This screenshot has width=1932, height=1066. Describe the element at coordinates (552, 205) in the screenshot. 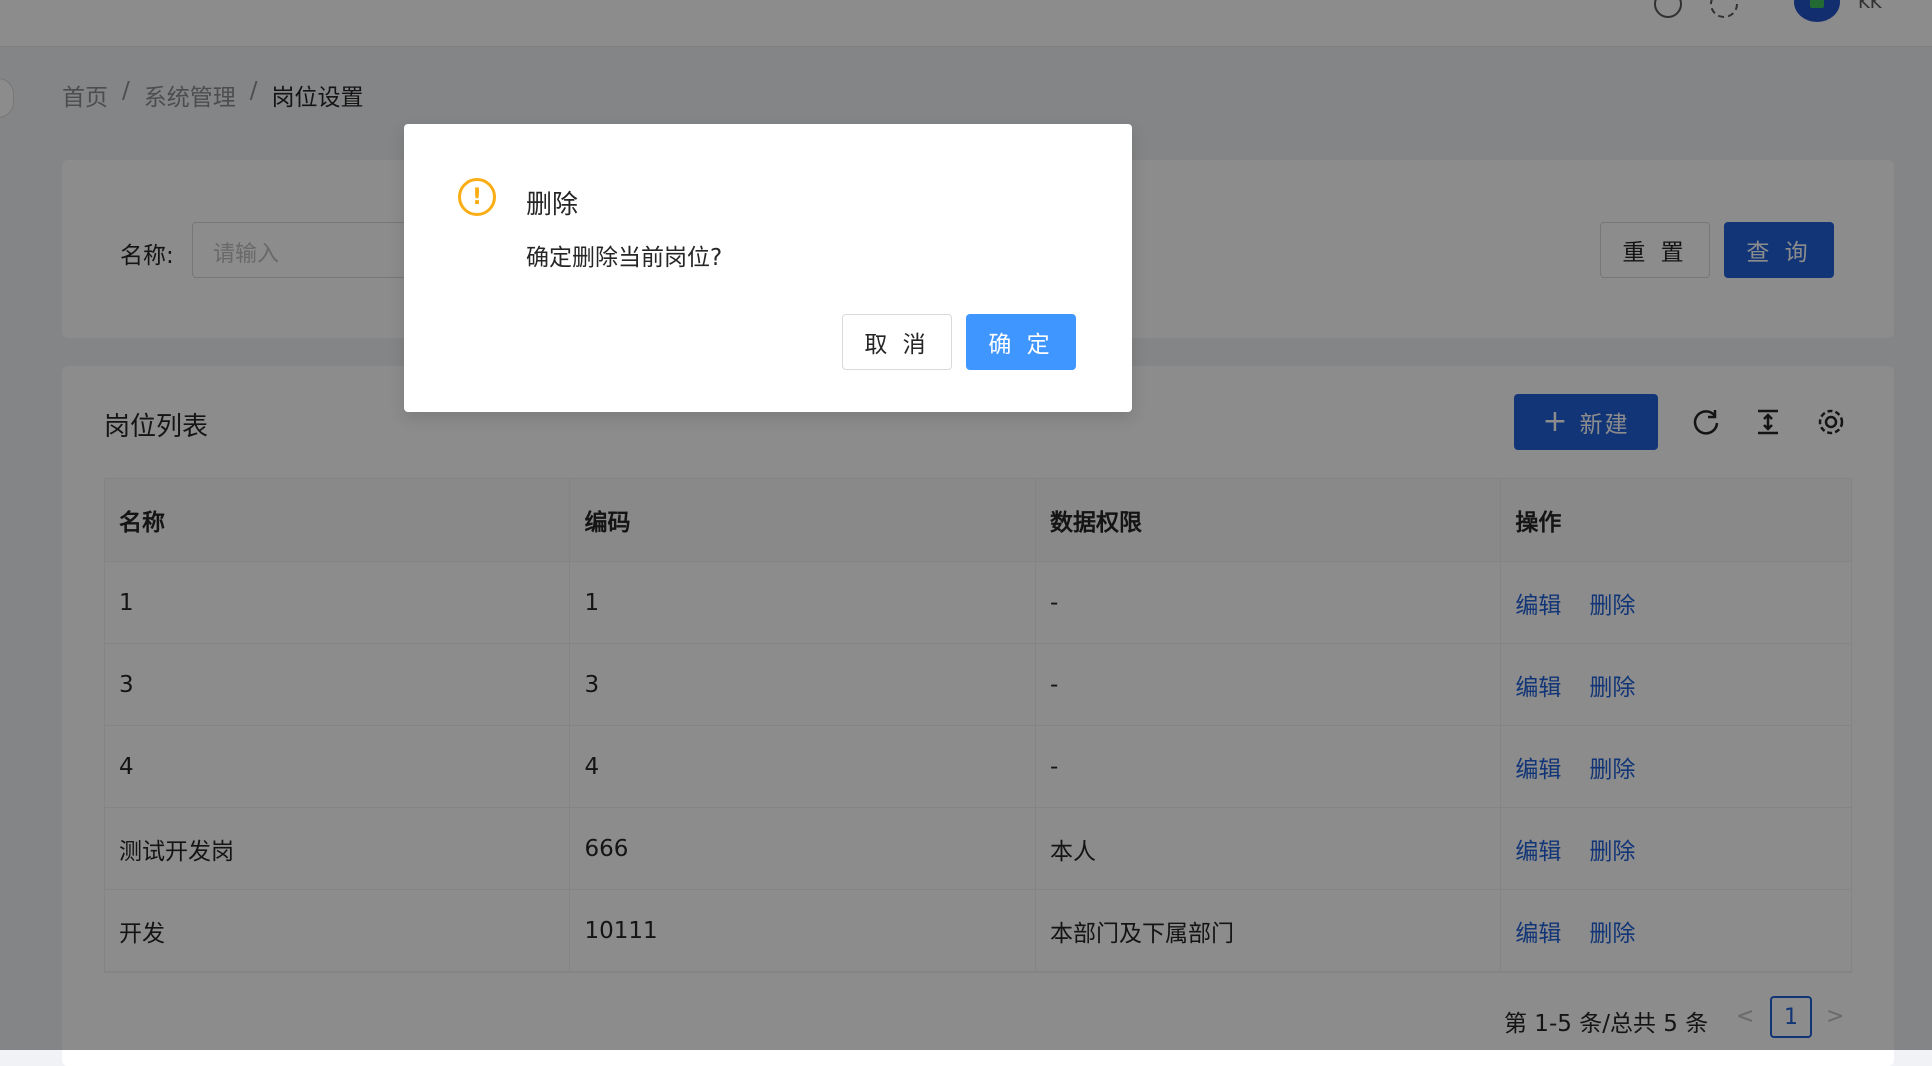

I see `dialog-title: 删除` at that location.